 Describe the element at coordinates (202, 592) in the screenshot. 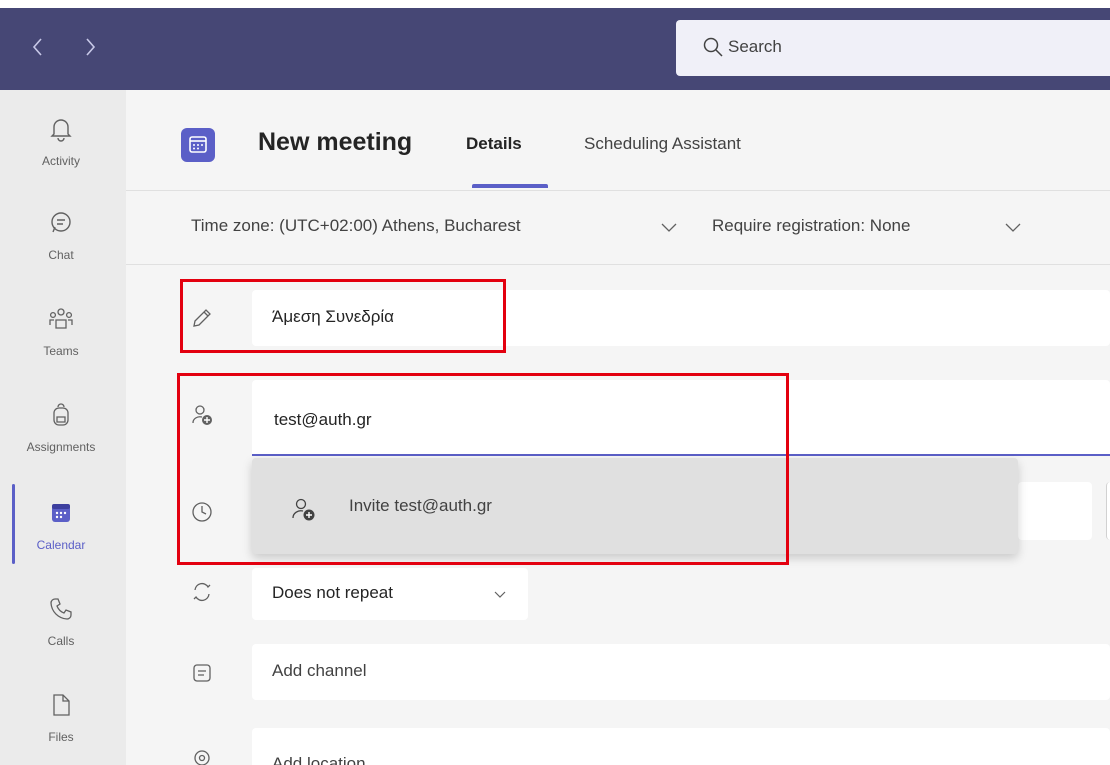

I see `repeat-icon` at that location.